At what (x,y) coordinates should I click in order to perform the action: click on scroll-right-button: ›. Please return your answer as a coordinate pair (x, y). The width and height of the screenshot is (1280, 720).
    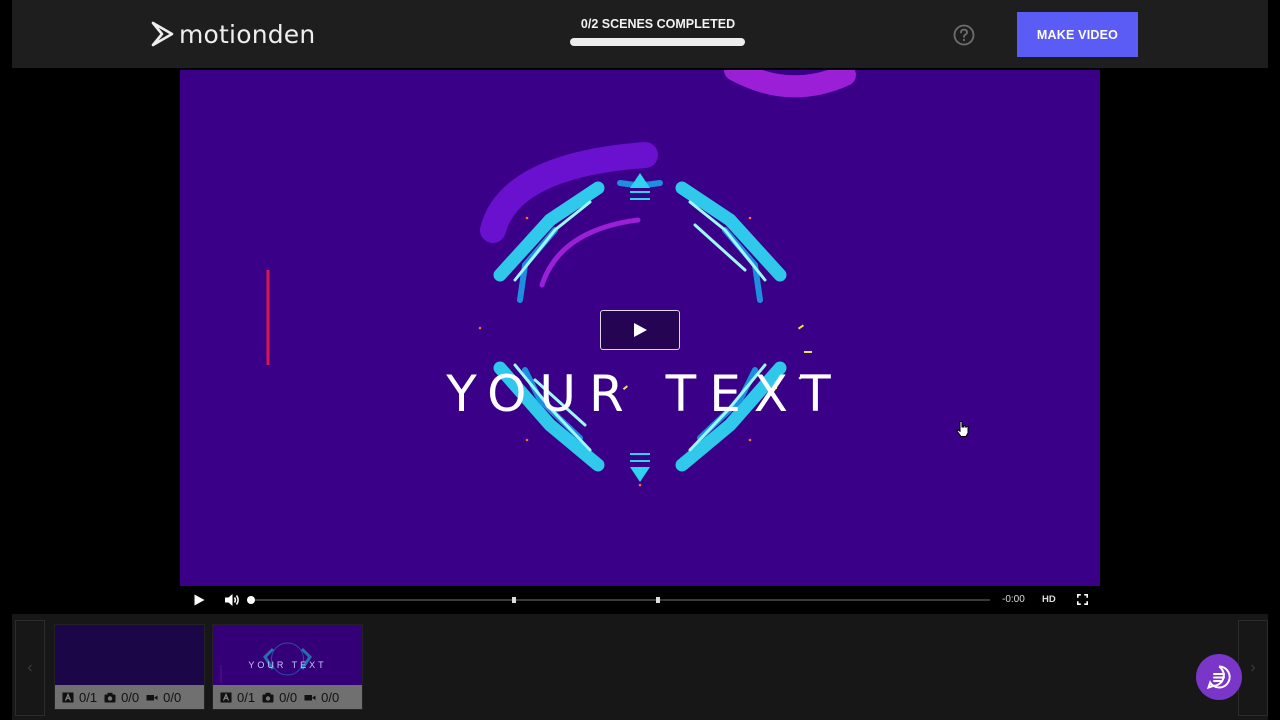
    Looking at the image, I should click on (1253, 668).